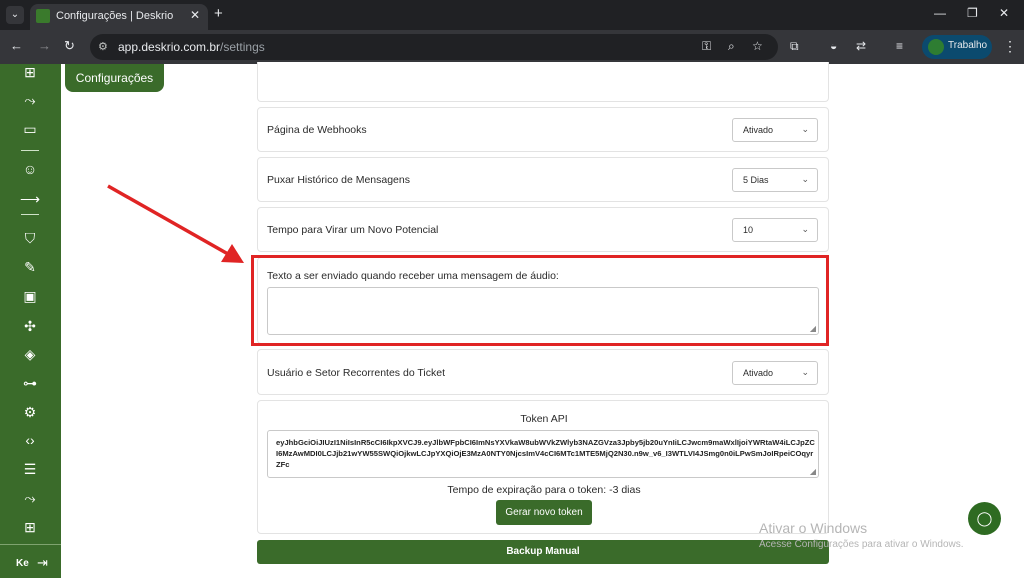 This screenshot has width=1024, height=578. I want to click on settings-page-tab: Configurações, so click(114, 78).